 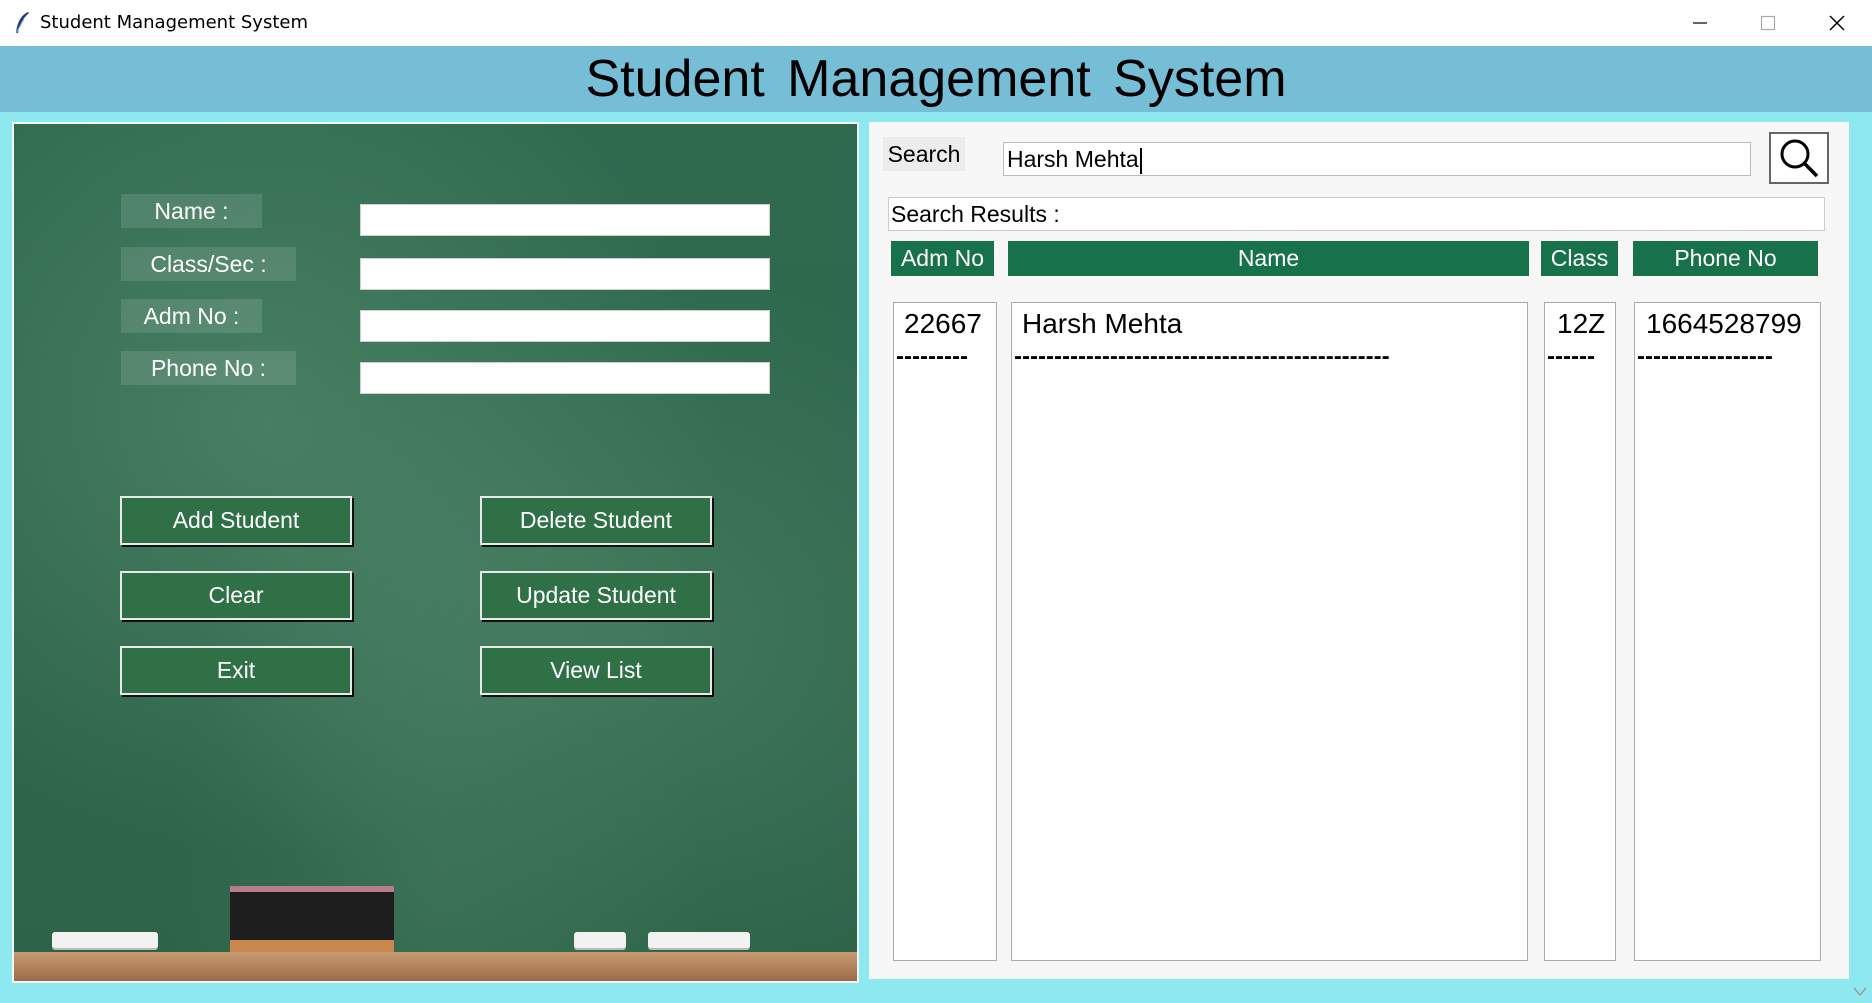 I want to click on maximize-button, so click(x=1768, y=23).